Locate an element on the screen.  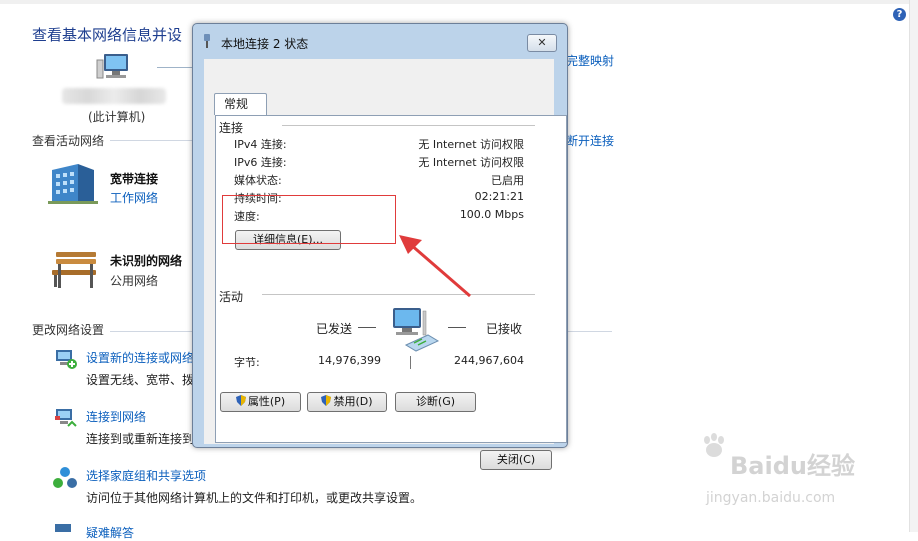
bytes-sent-value: 14,976,399 is located at coordinates (349, 360).